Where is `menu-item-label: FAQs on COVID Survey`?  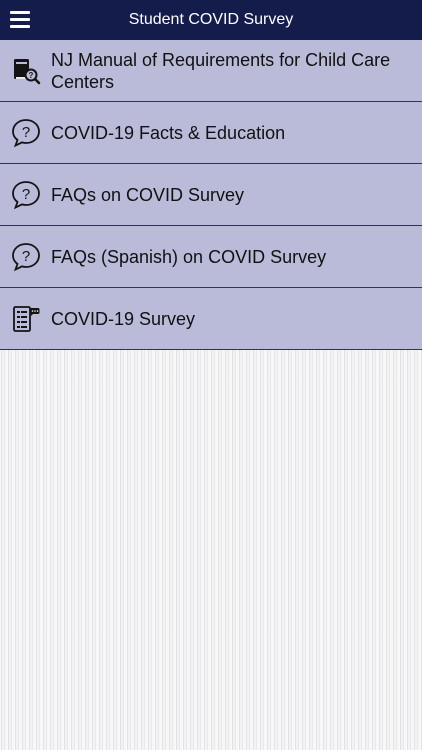 menu-item-label: FAQs on COVID Survey is located at coordinates (148, 194).